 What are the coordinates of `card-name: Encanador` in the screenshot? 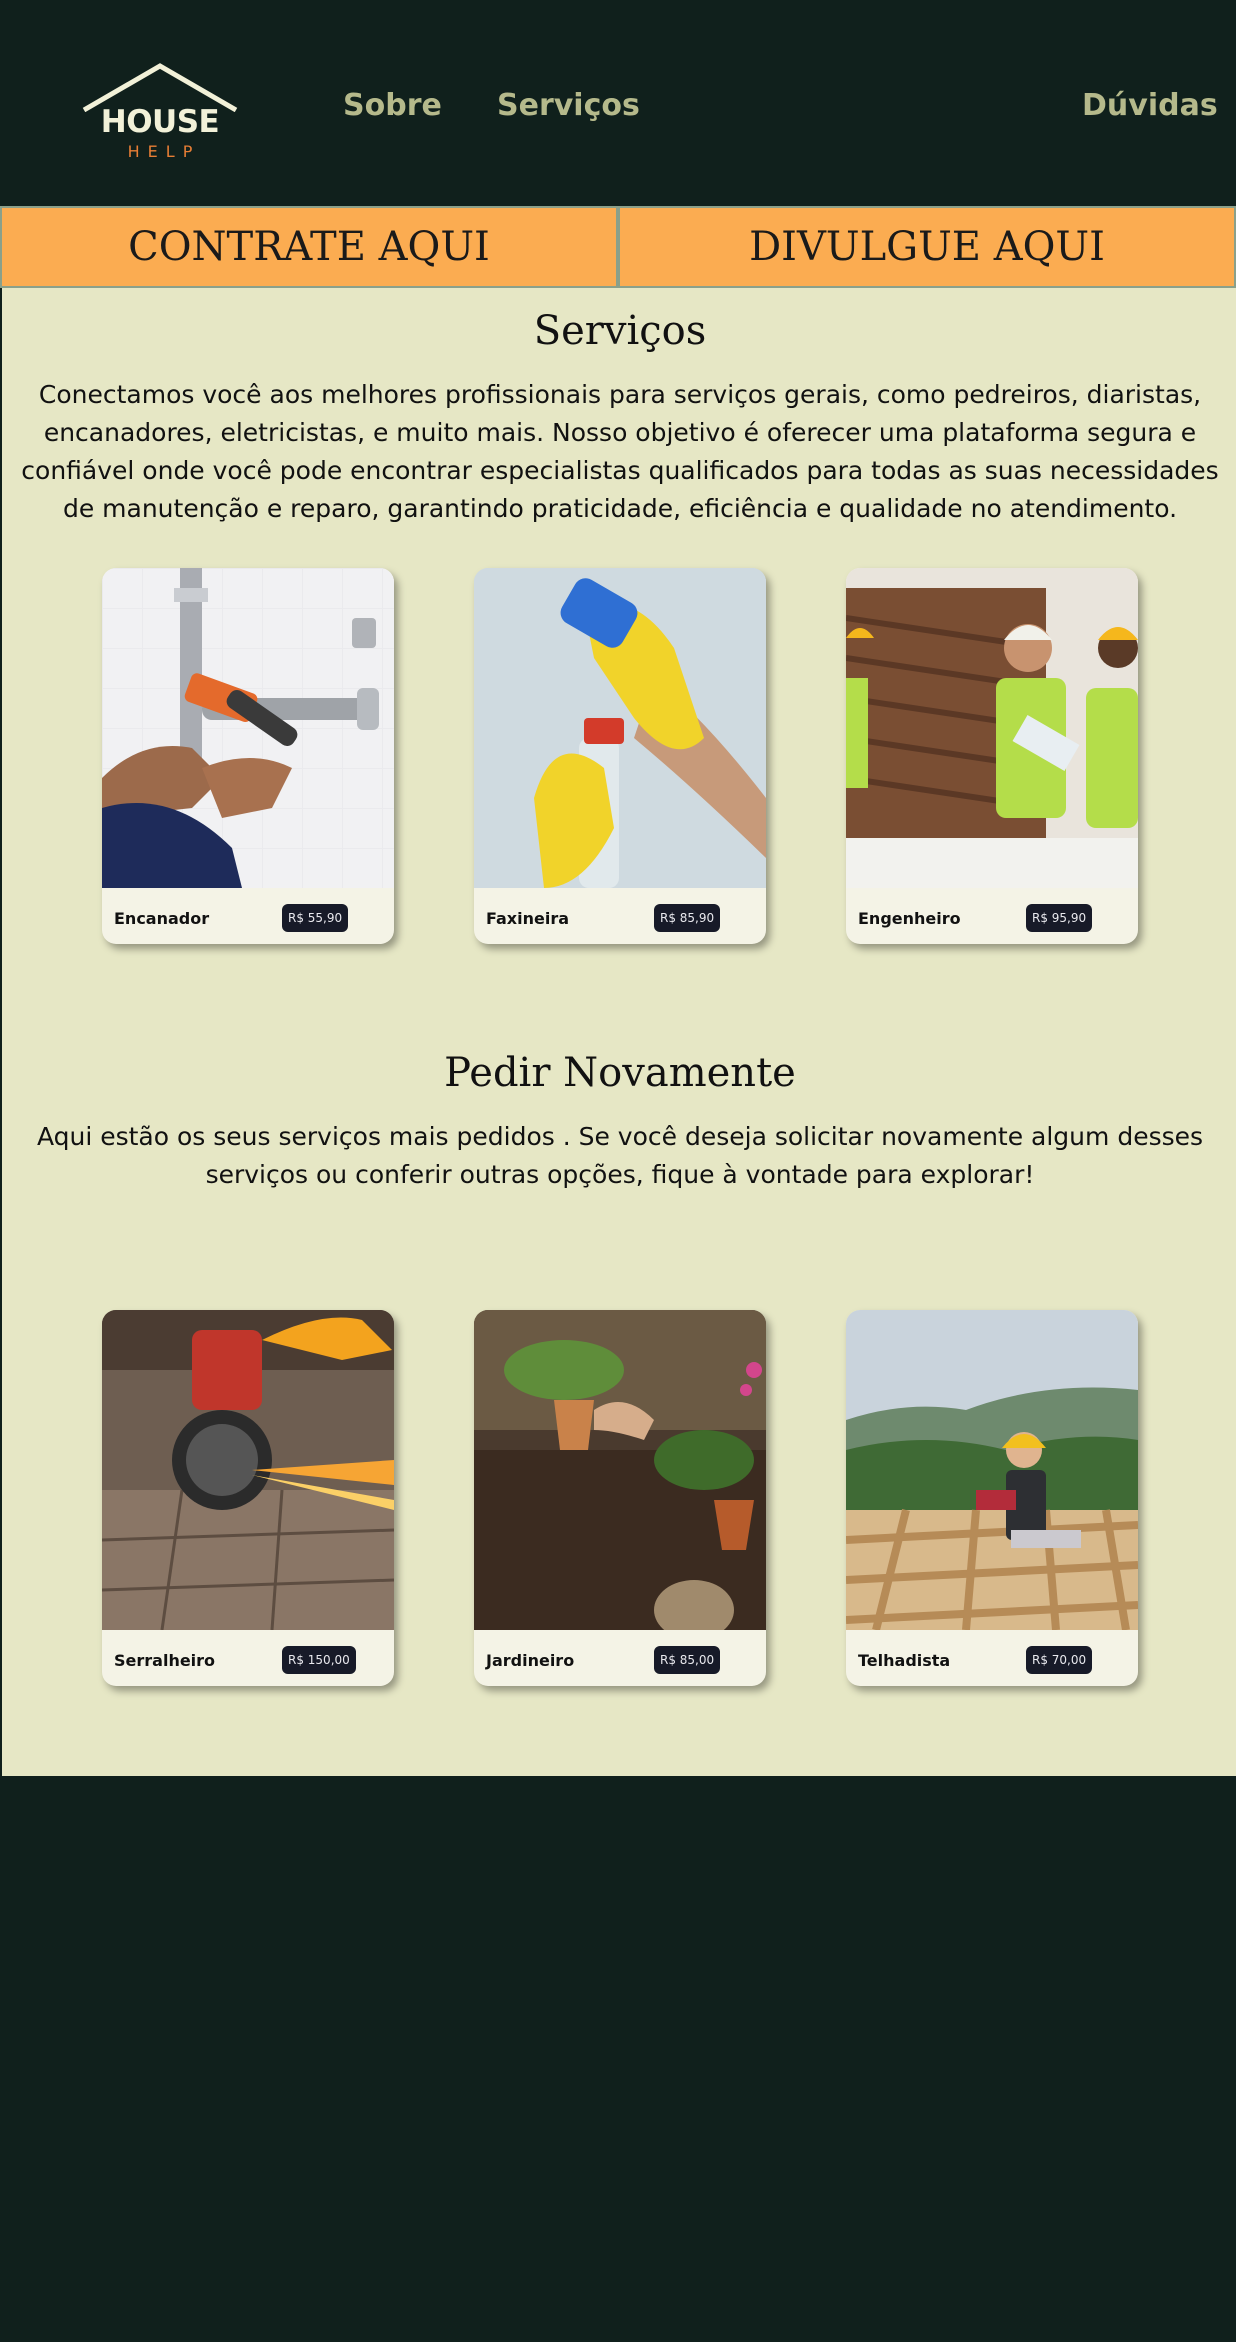 It's located at (162, 918).